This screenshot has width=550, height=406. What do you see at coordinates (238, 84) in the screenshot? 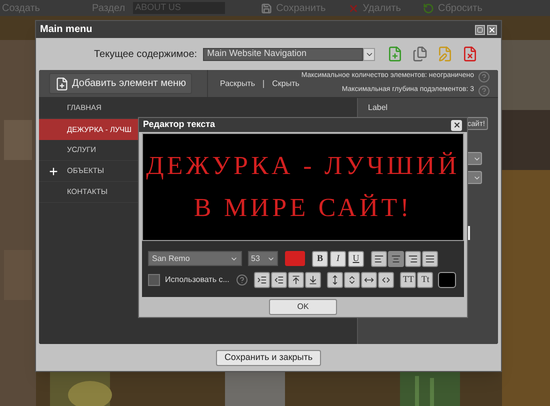
I see `expand-link: Раскрыть` at bounding box center [238, 84].